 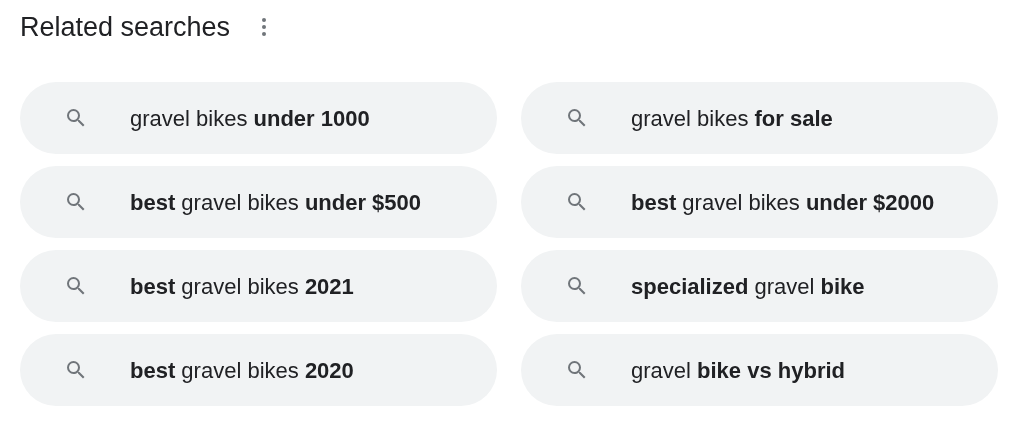 What do you see at coordinates (759, 118) in the screenshot?
I see `search-suggestion: gravel bikes for sale` at bounding box center [759, 118].